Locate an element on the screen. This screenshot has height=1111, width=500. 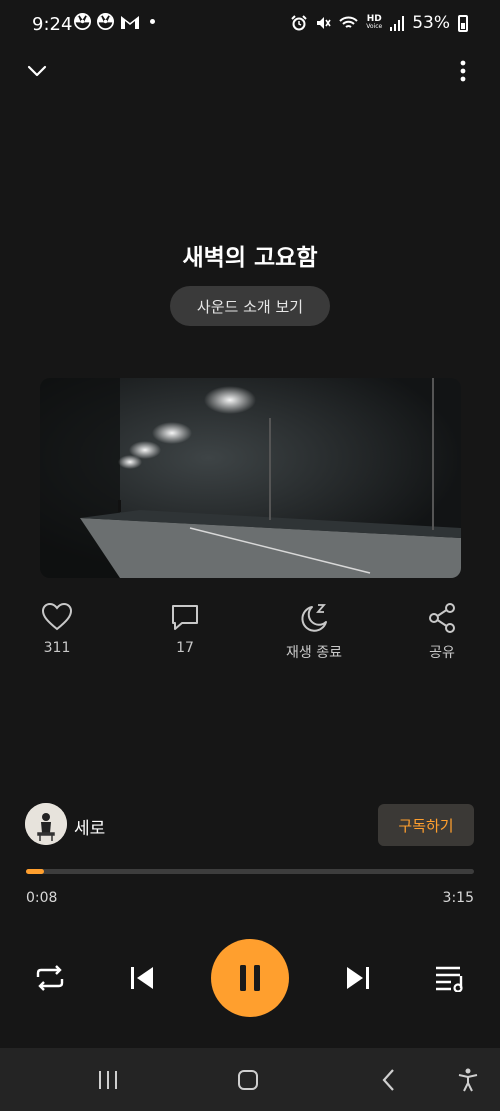
sleep-timer-icon is located at coordinates (314, 618).